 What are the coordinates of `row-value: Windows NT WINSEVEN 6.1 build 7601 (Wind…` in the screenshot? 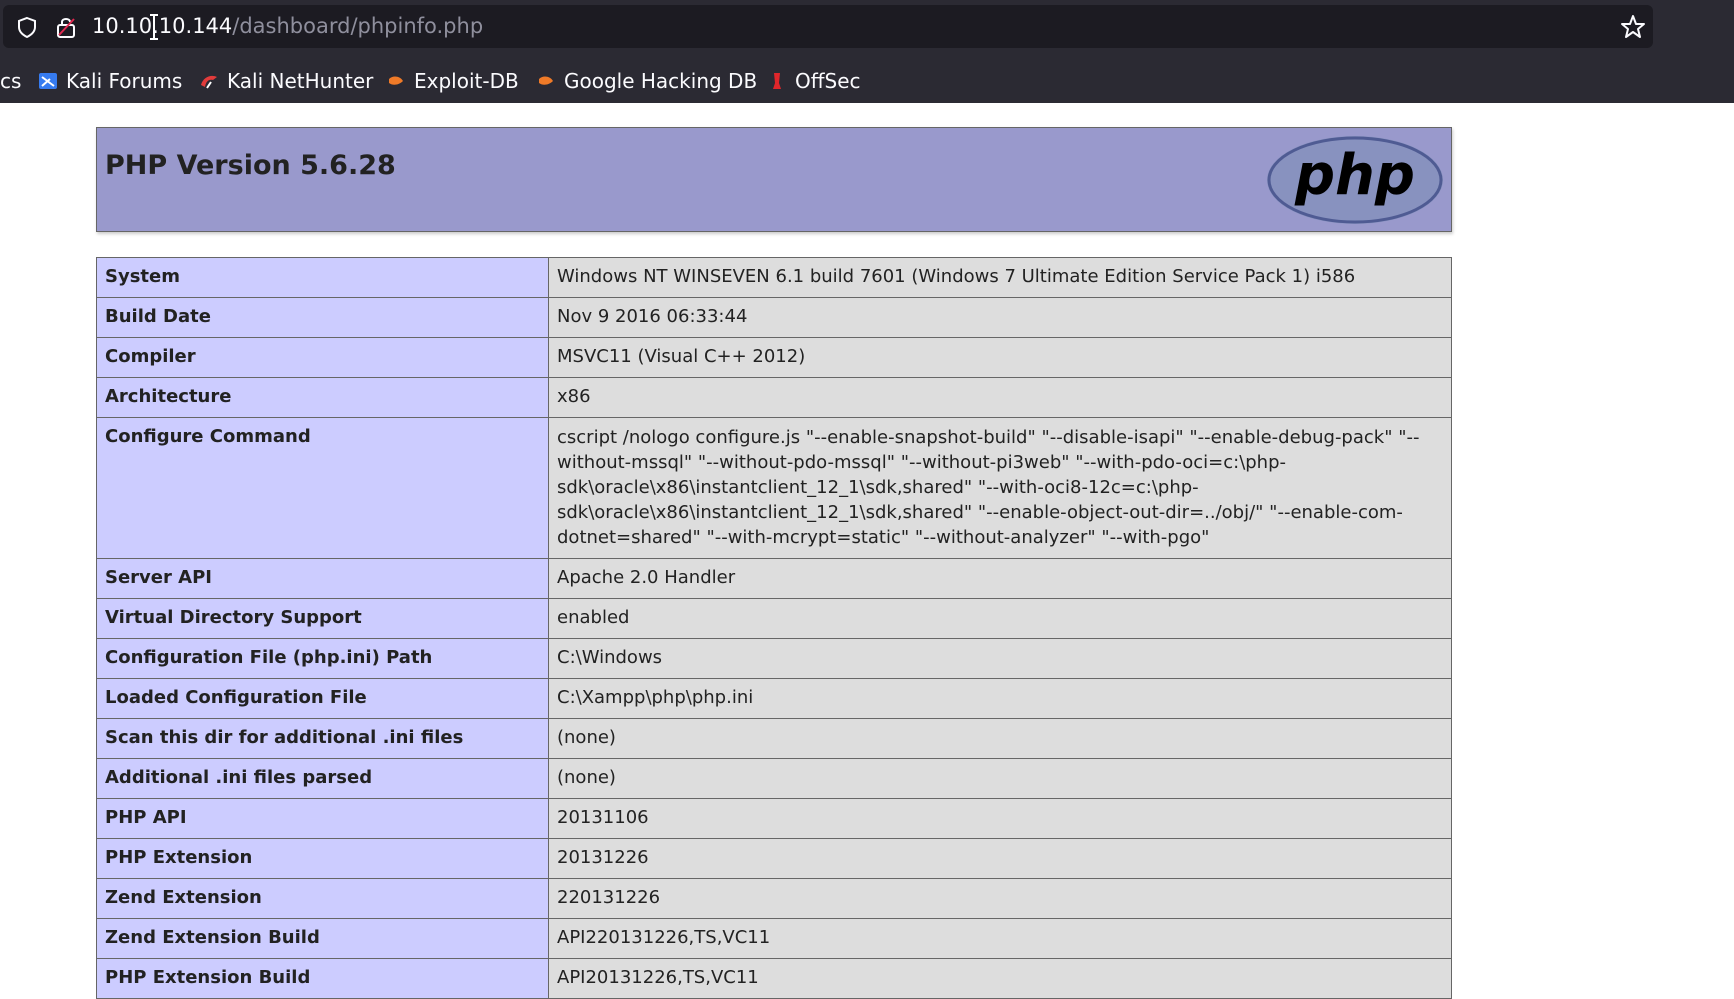 It's located at (1000, 277).